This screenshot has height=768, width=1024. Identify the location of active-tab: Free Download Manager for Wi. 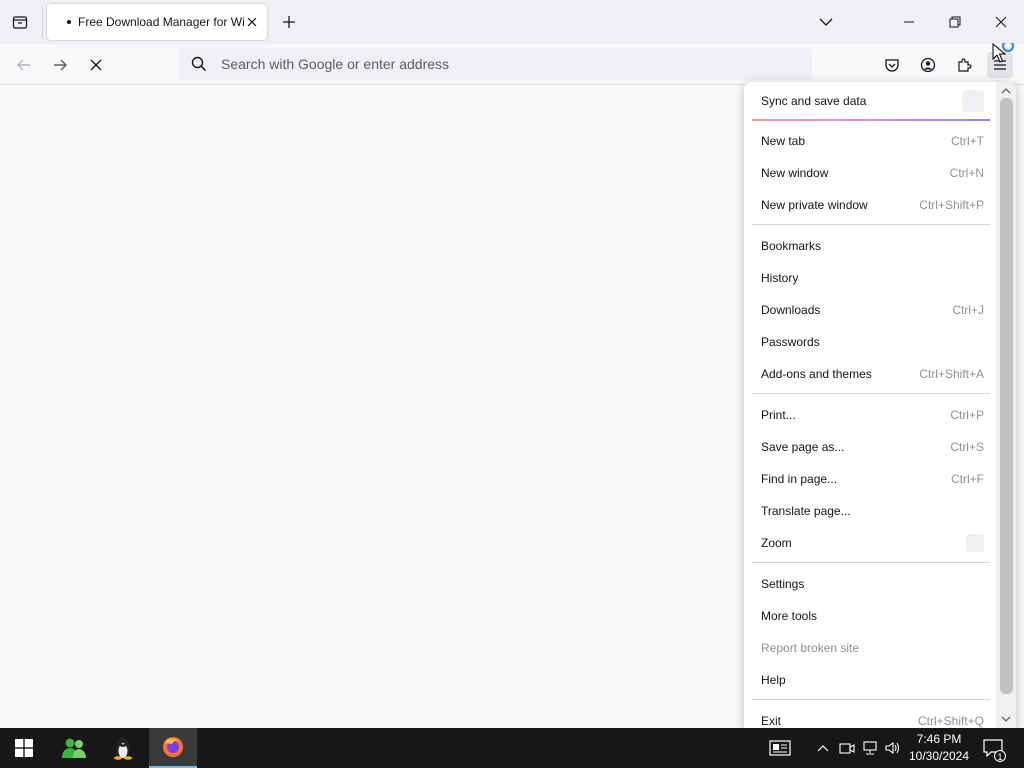
(157, 22).